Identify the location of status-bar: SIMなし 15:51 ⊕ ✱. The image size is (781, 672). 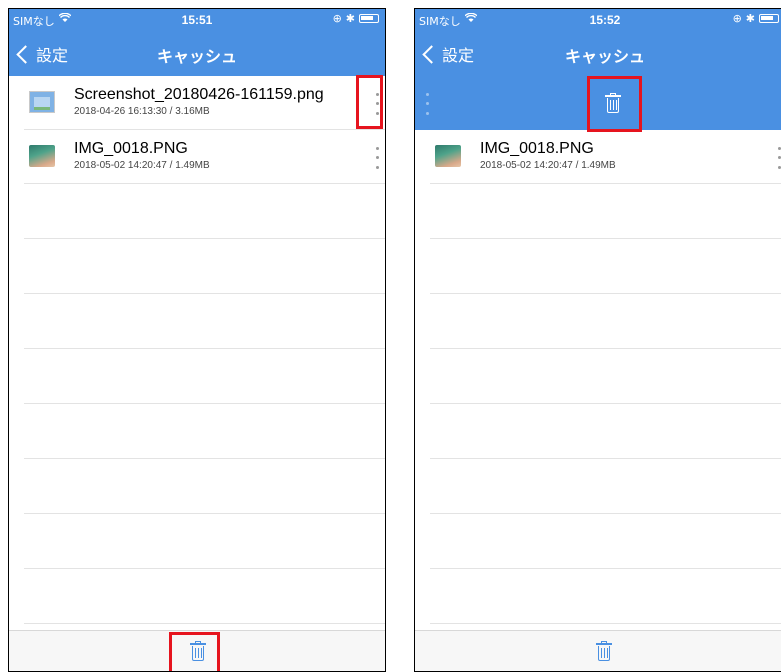
(197, 20).